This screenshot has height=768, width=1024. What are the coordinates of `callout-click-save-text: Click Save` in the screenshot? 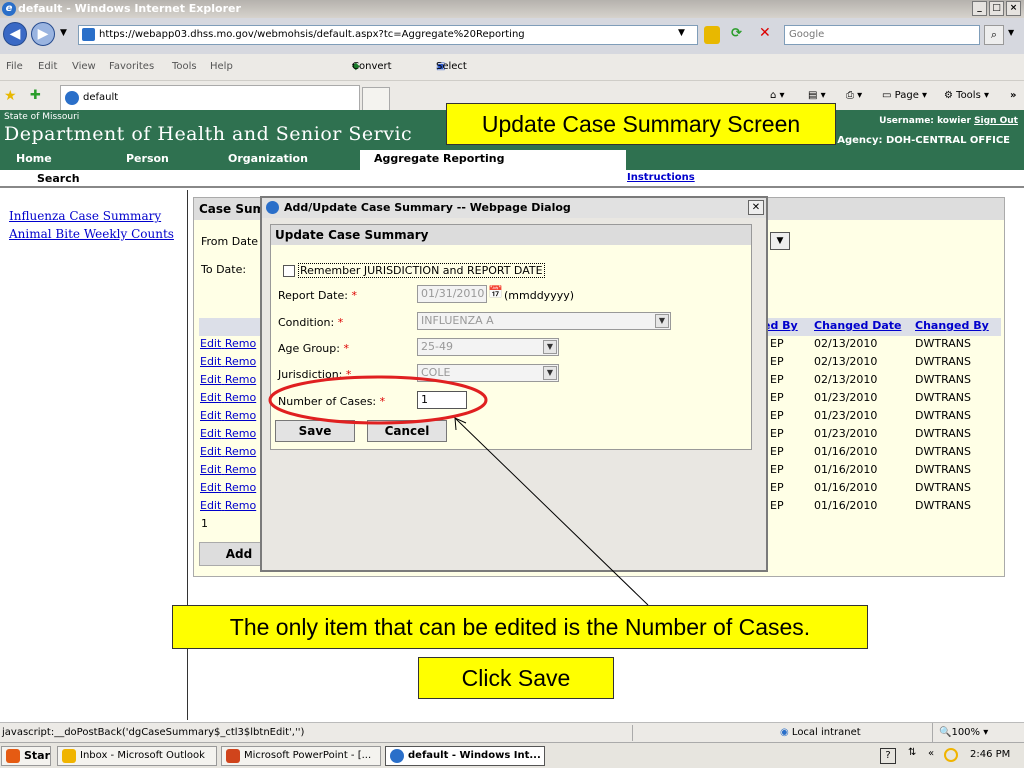 It's located at (516, 678).